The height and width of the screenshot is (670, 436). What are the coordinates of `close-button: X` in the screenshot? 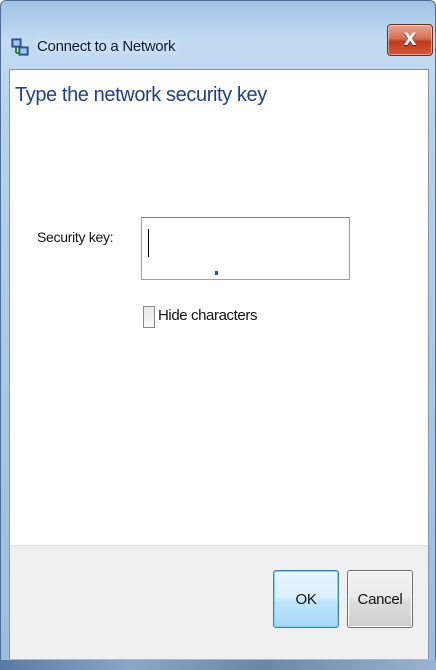 It's located at (410, 40).